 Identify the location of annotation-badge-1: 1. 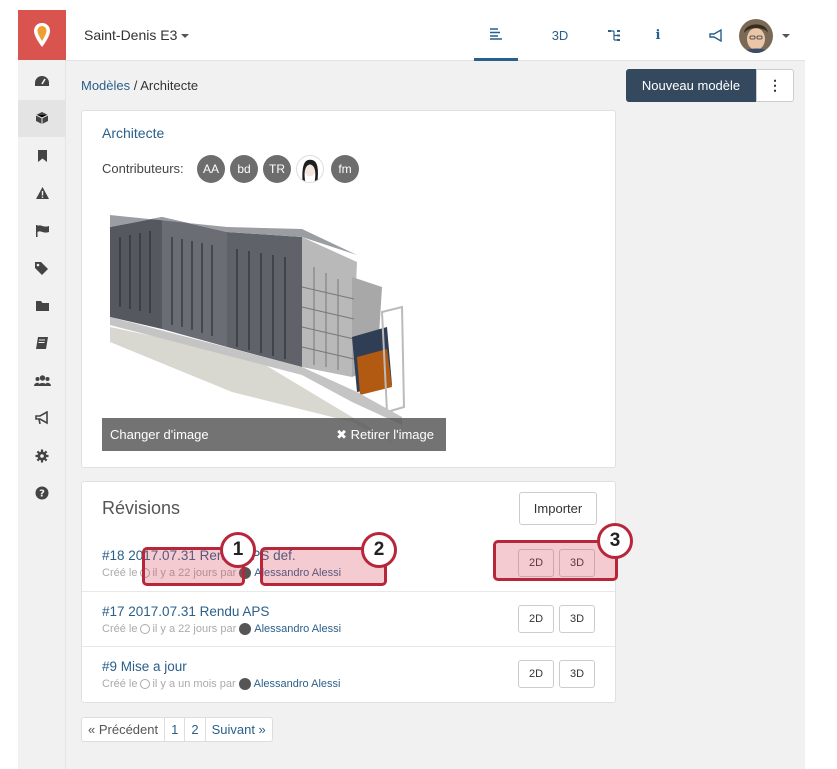
(238, 550).